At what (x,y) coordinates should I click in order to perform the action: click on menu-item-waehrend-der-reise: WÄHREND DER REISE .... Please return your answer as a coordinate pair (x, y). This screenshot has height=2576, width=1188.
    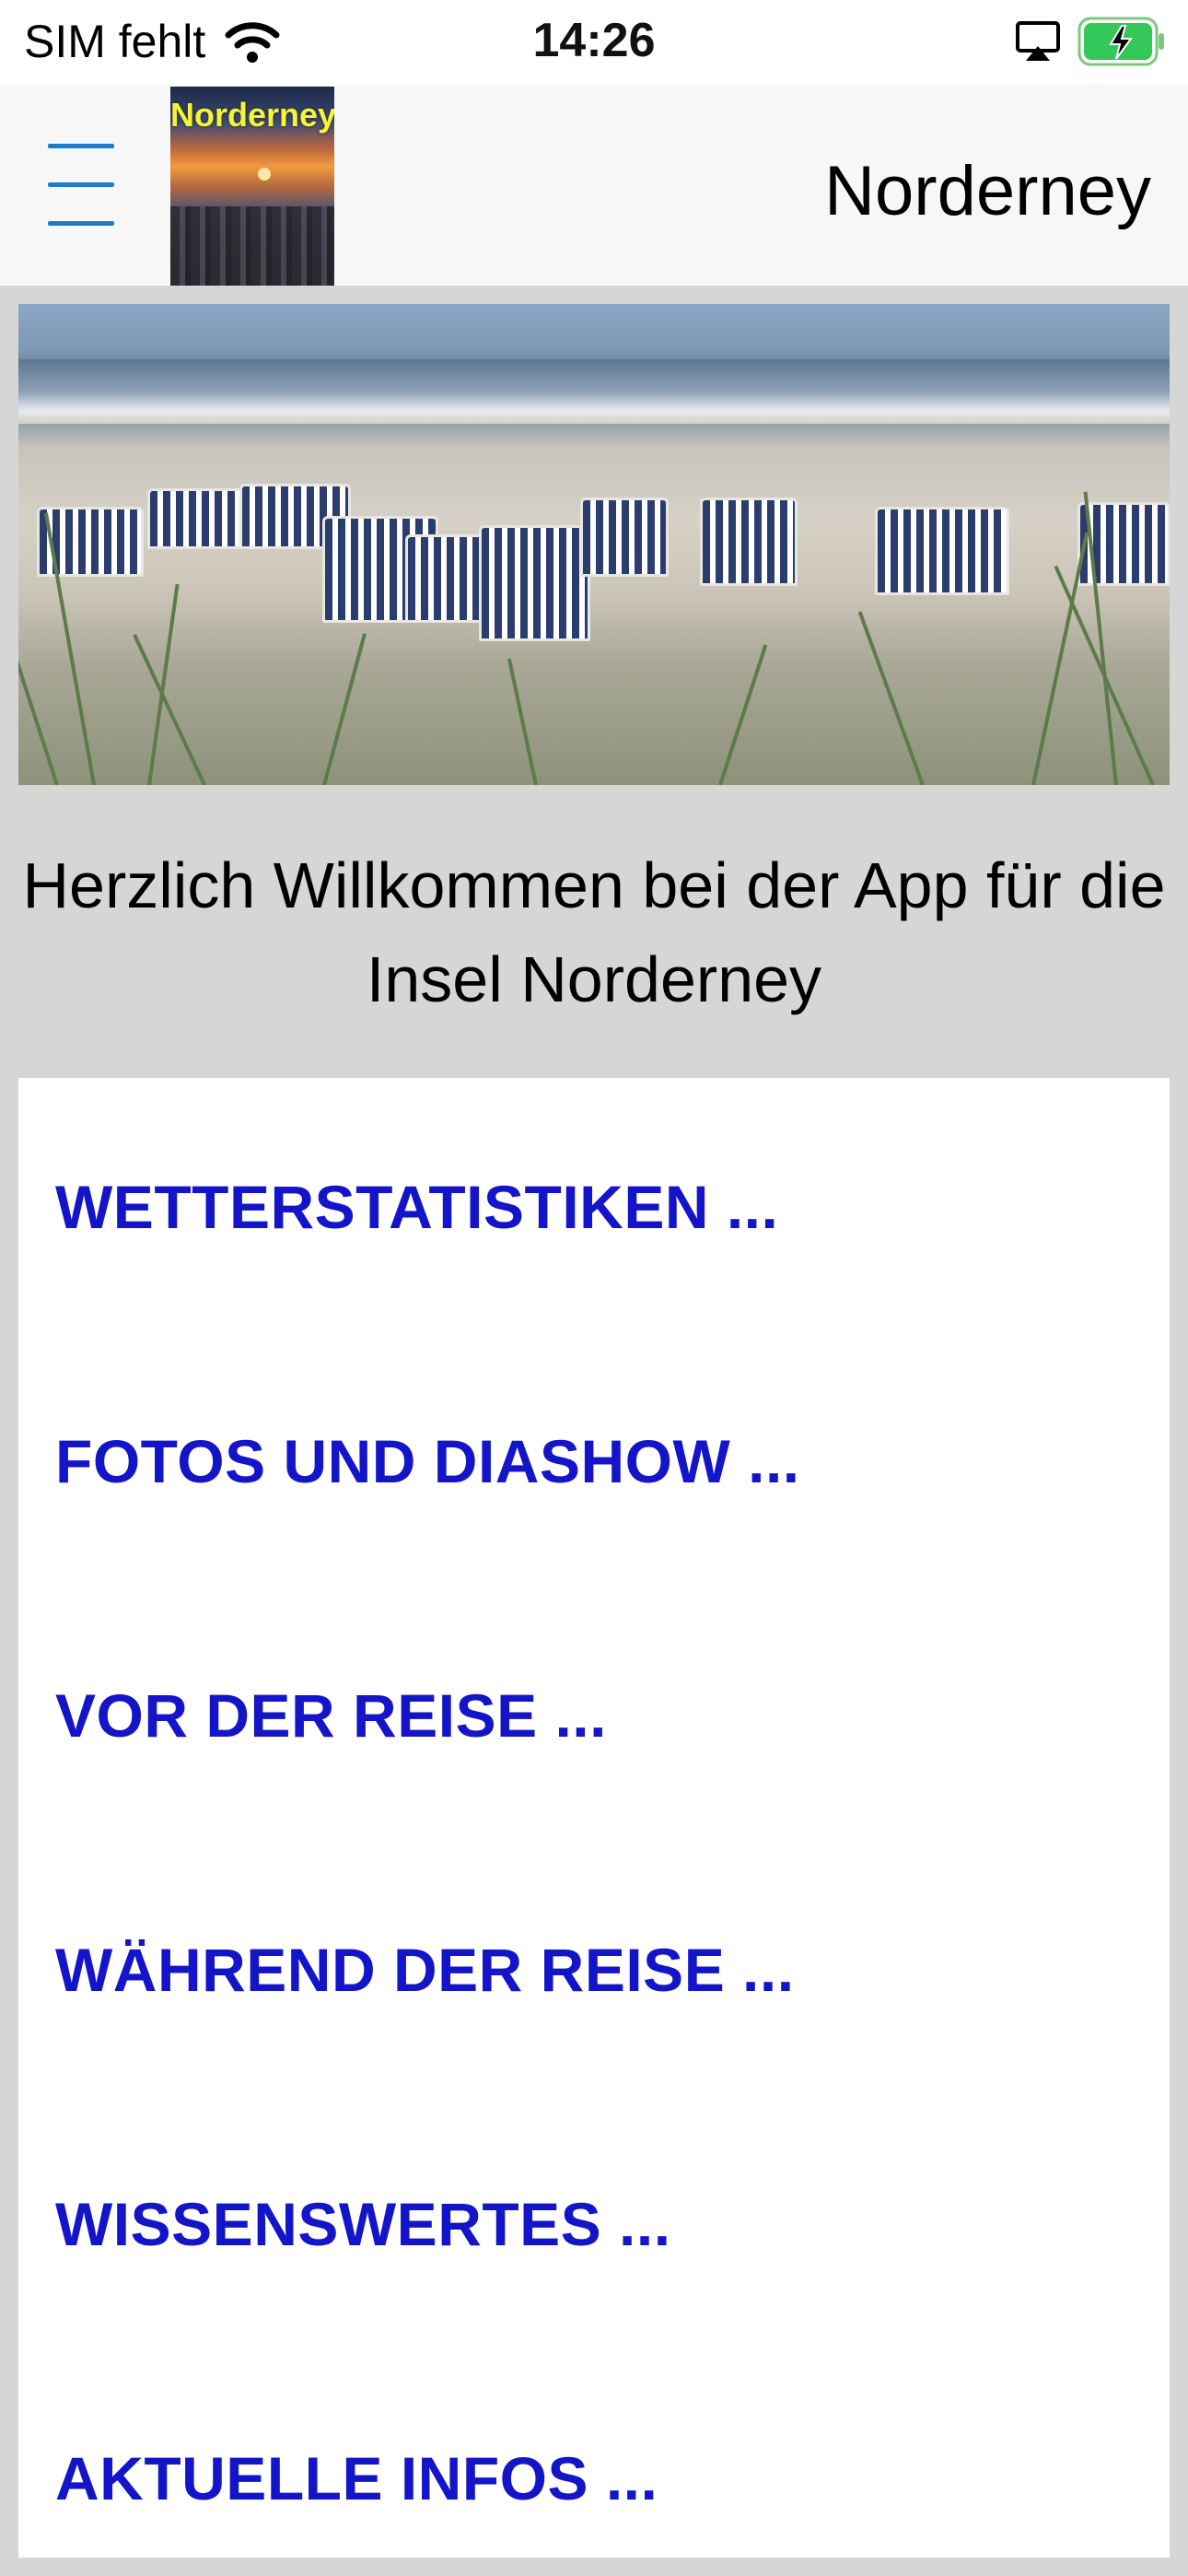
    Looking at the image, I should click on (425, 1970).